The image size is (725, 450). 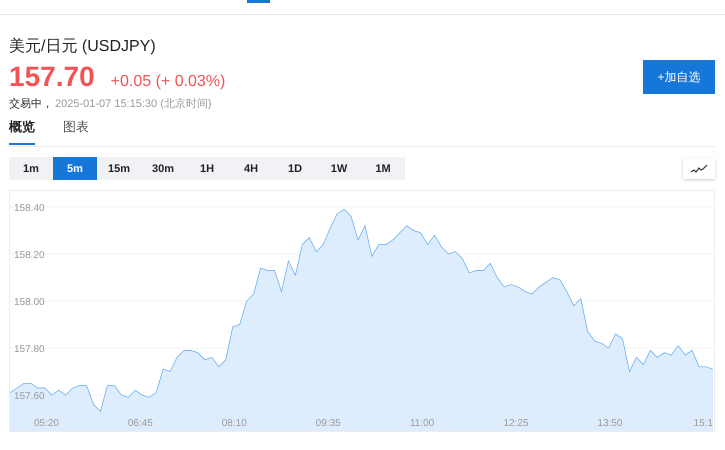 I want to click on line-chart-icon, so click(x=699, y=169).